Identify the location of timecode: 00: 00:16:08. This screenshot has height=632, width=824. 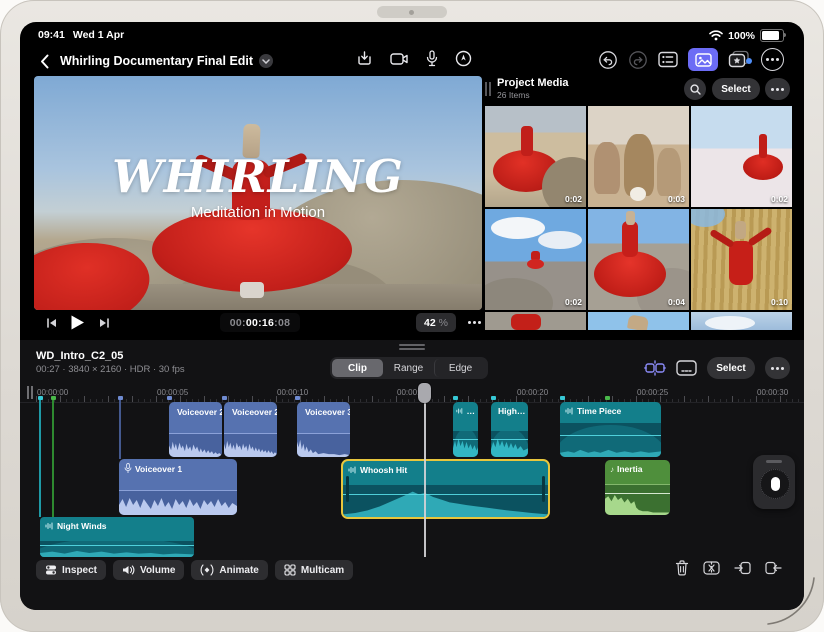
(260, 322).